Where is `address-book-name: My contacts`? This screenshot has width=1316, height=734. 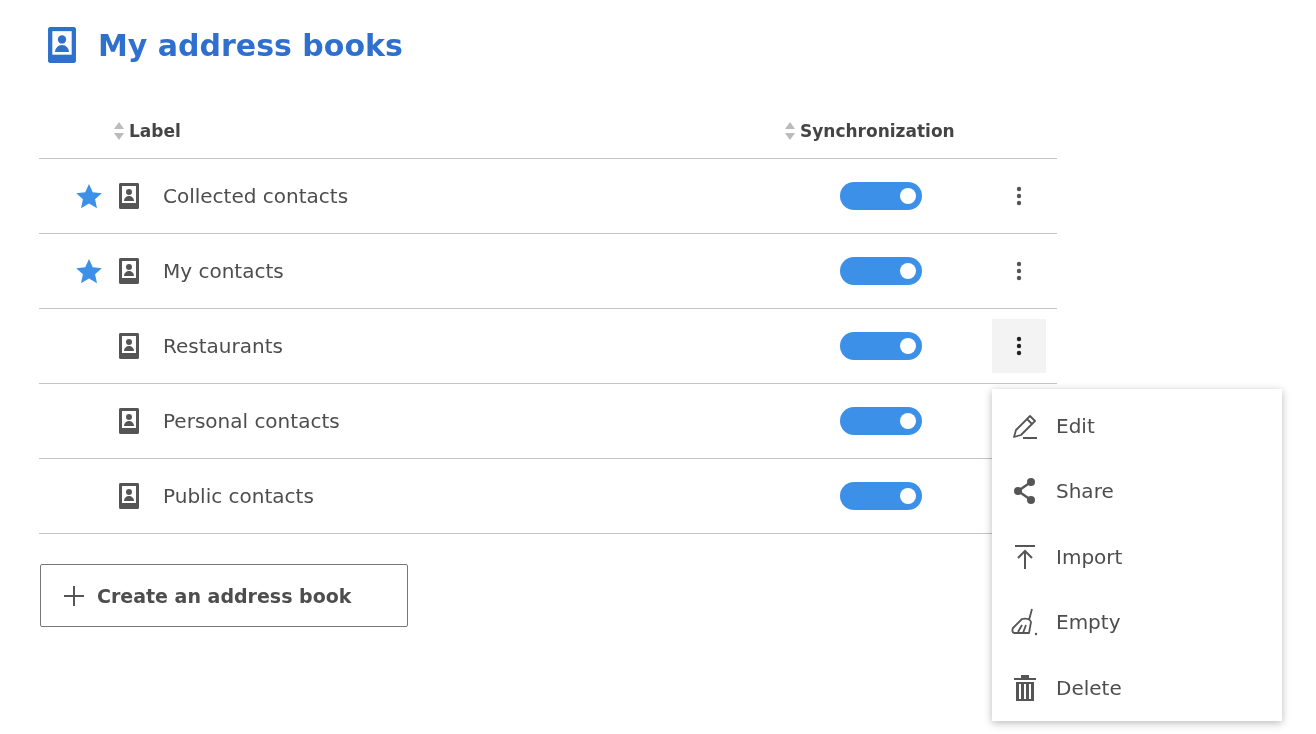 address-book-name: My contacts is located at coordinates (501, 271).